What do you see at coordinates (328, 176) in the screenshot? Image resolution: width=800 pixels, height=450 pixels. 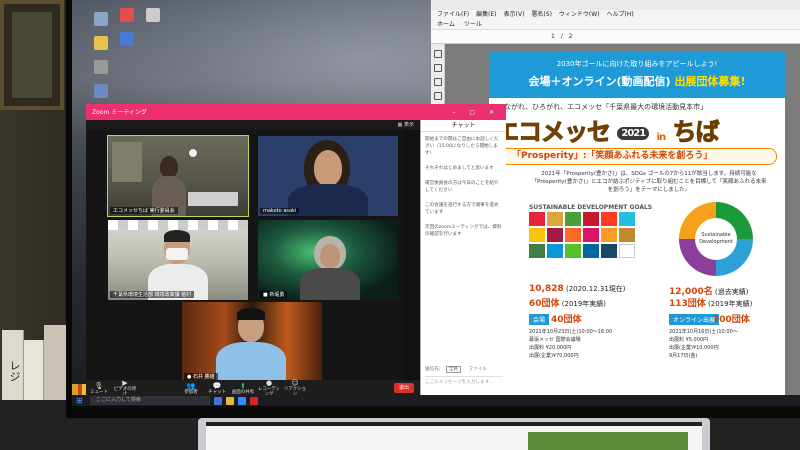 I see `video-tile: makoto asaki` at bounding box center [328, 176].